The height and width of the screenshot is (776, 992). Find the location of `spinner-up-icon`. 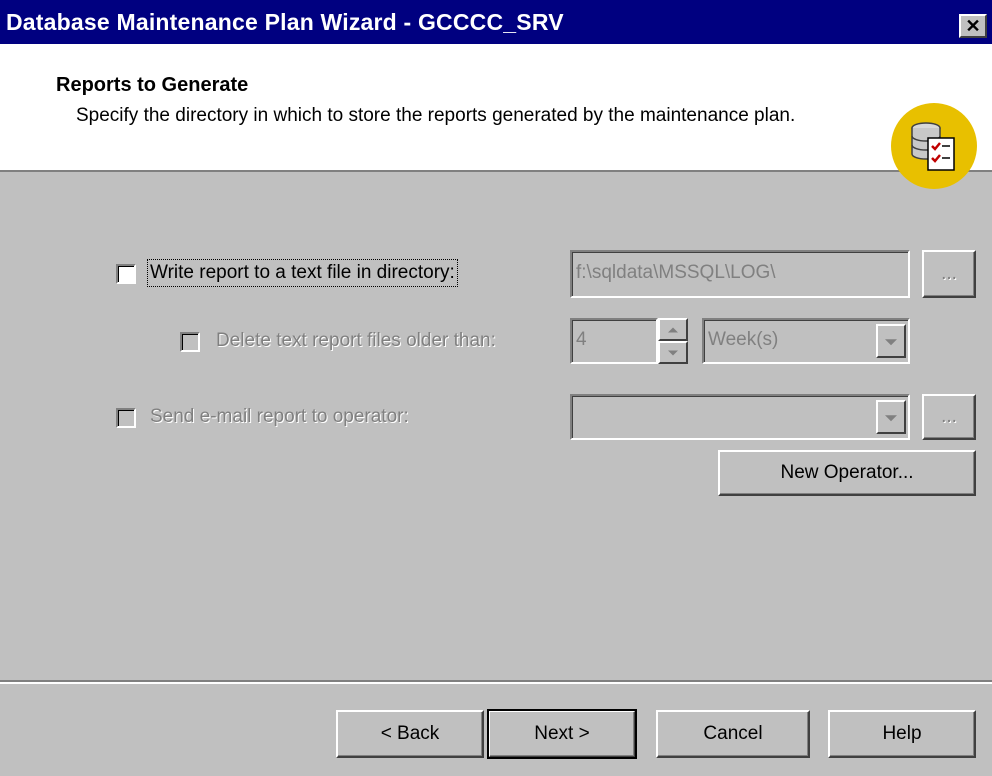

spinner-up-icon is located at coordinates (673, 329).